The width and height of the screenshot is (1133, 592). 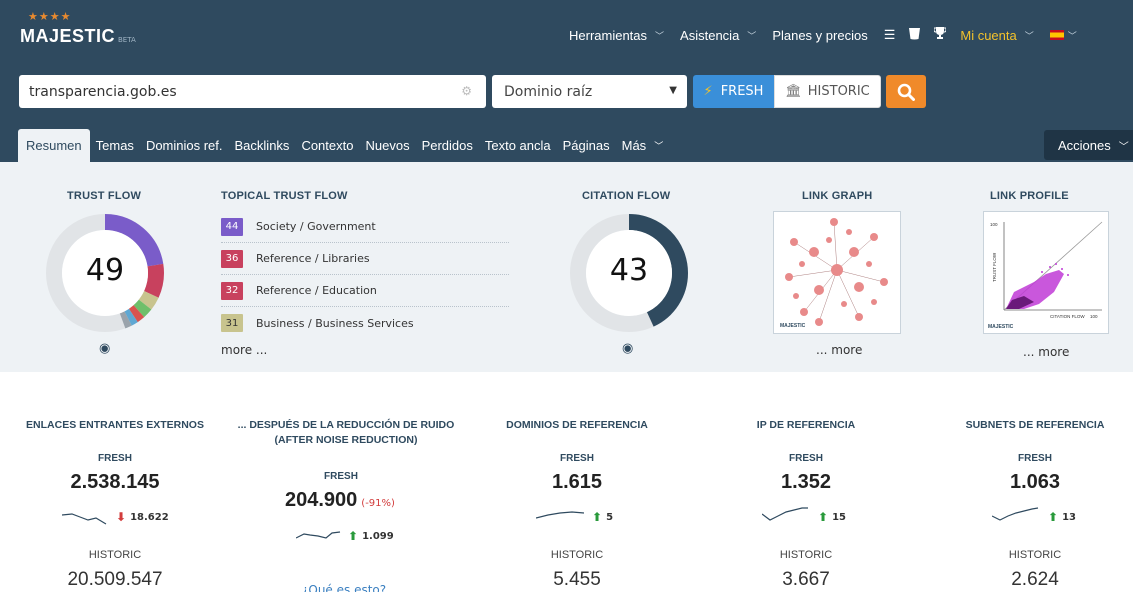 I want to click on topical-item: 31 Business / Business Services, so click(x=365, y=323).